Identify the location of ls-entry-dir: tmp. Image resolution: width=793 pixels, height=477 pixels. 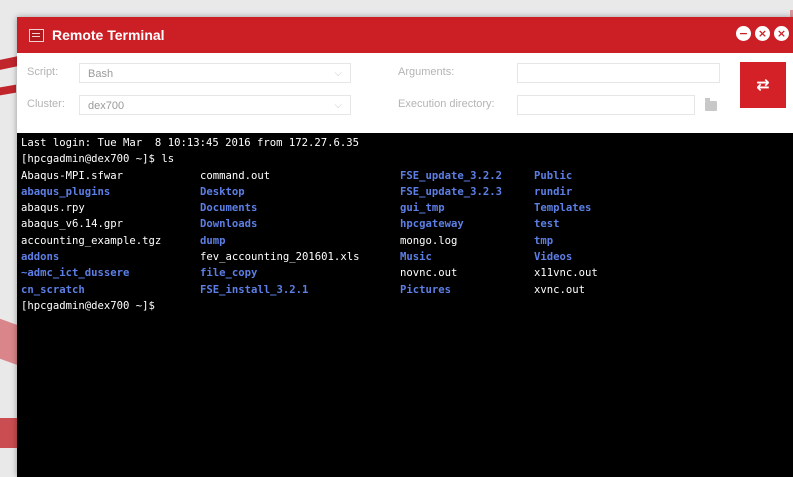
(544, 240).